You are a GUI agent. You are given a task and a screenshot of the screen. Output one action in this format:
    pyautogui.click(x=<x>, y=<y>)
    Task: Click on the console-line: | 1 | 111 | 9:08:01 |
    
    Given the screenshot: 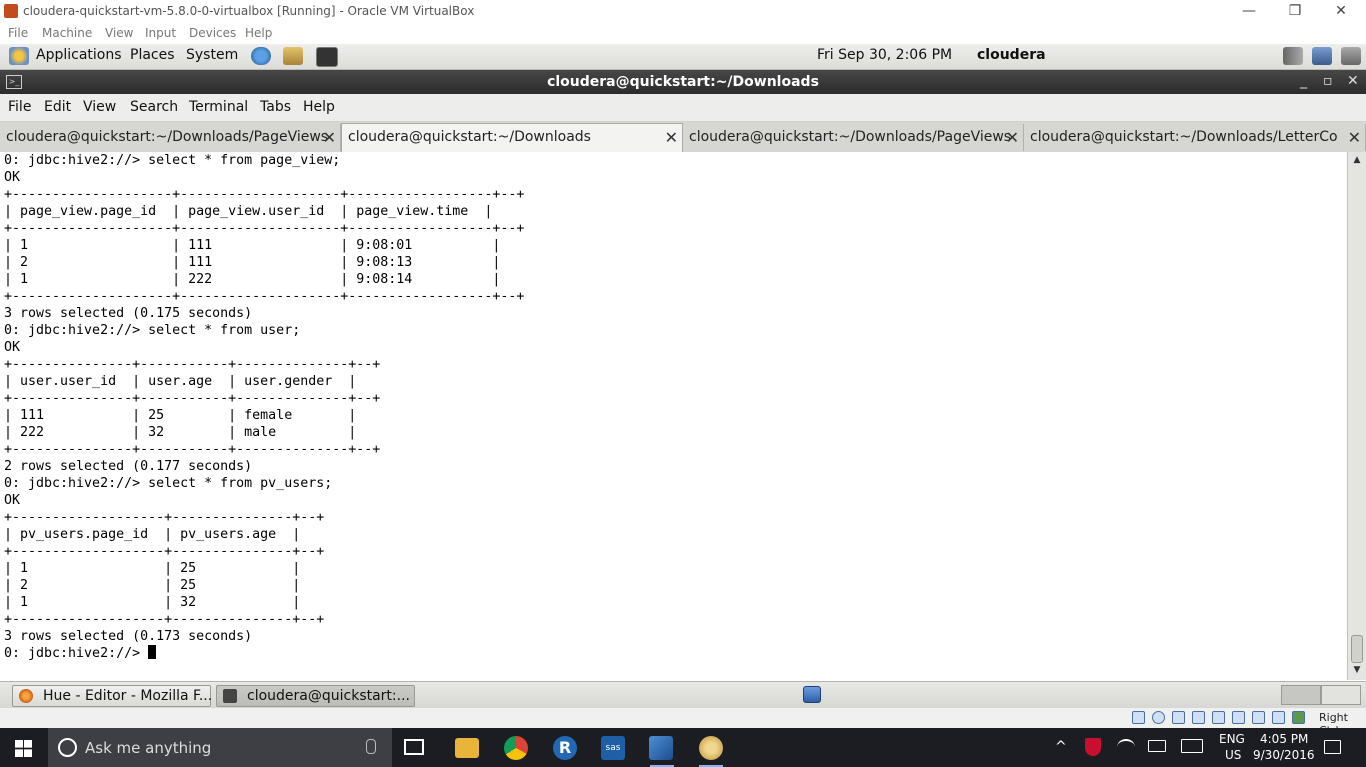 What is the action you would take?
    pyautogui.click(x=252, y=245)
    